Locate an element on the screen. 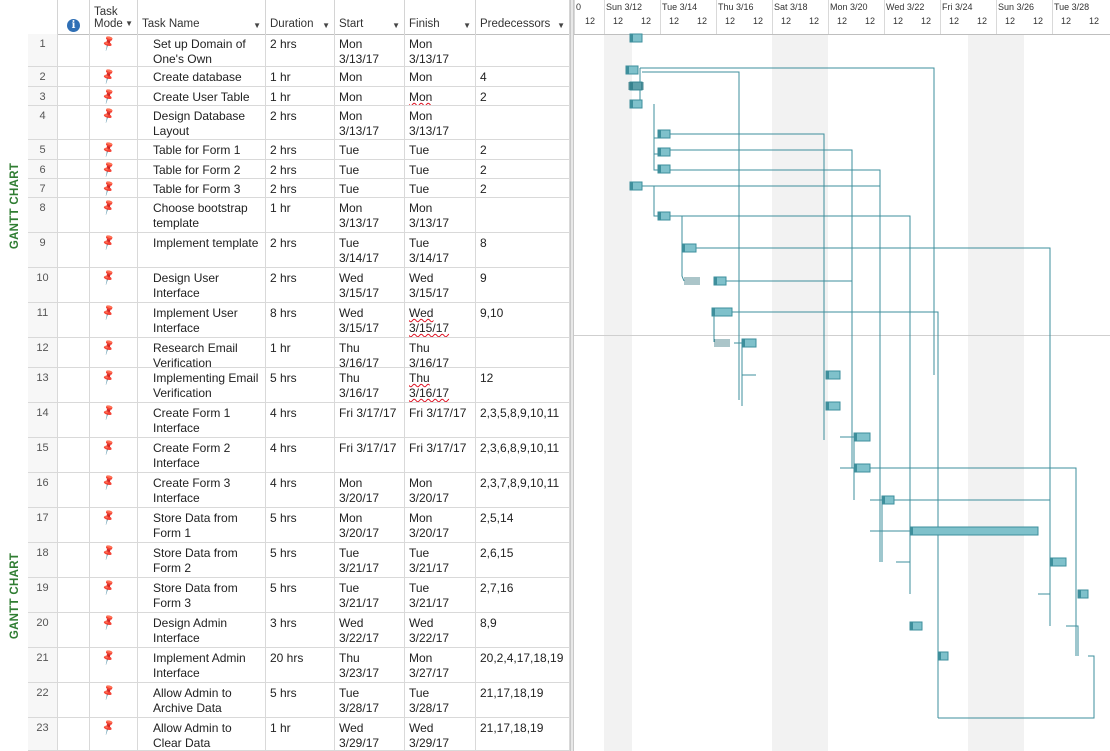 The image size is (1110, 751). start-cell: Tue 3/21/17 is located at coordinates (370, 595).